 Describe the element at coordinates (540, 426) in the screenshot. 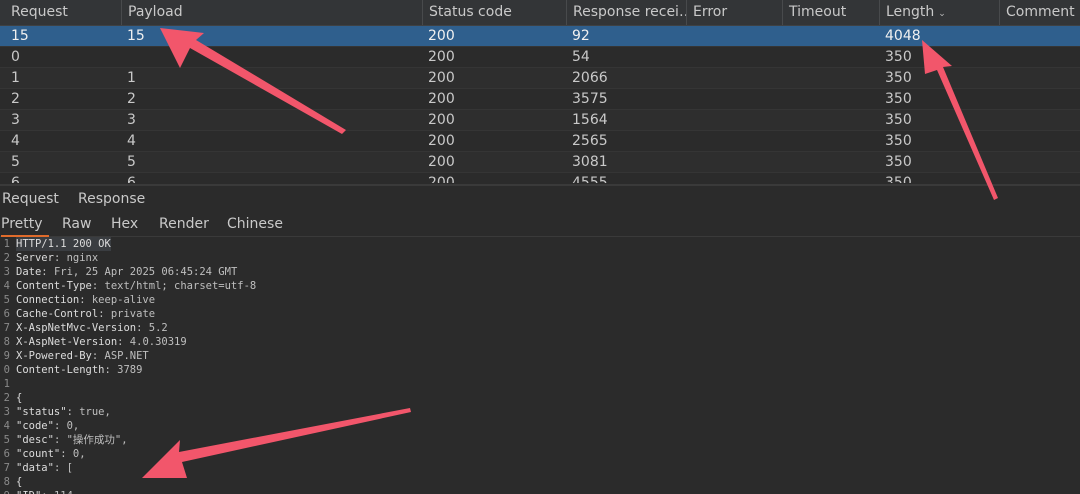

I see `code-line: 4 "code": 0,` at that location.